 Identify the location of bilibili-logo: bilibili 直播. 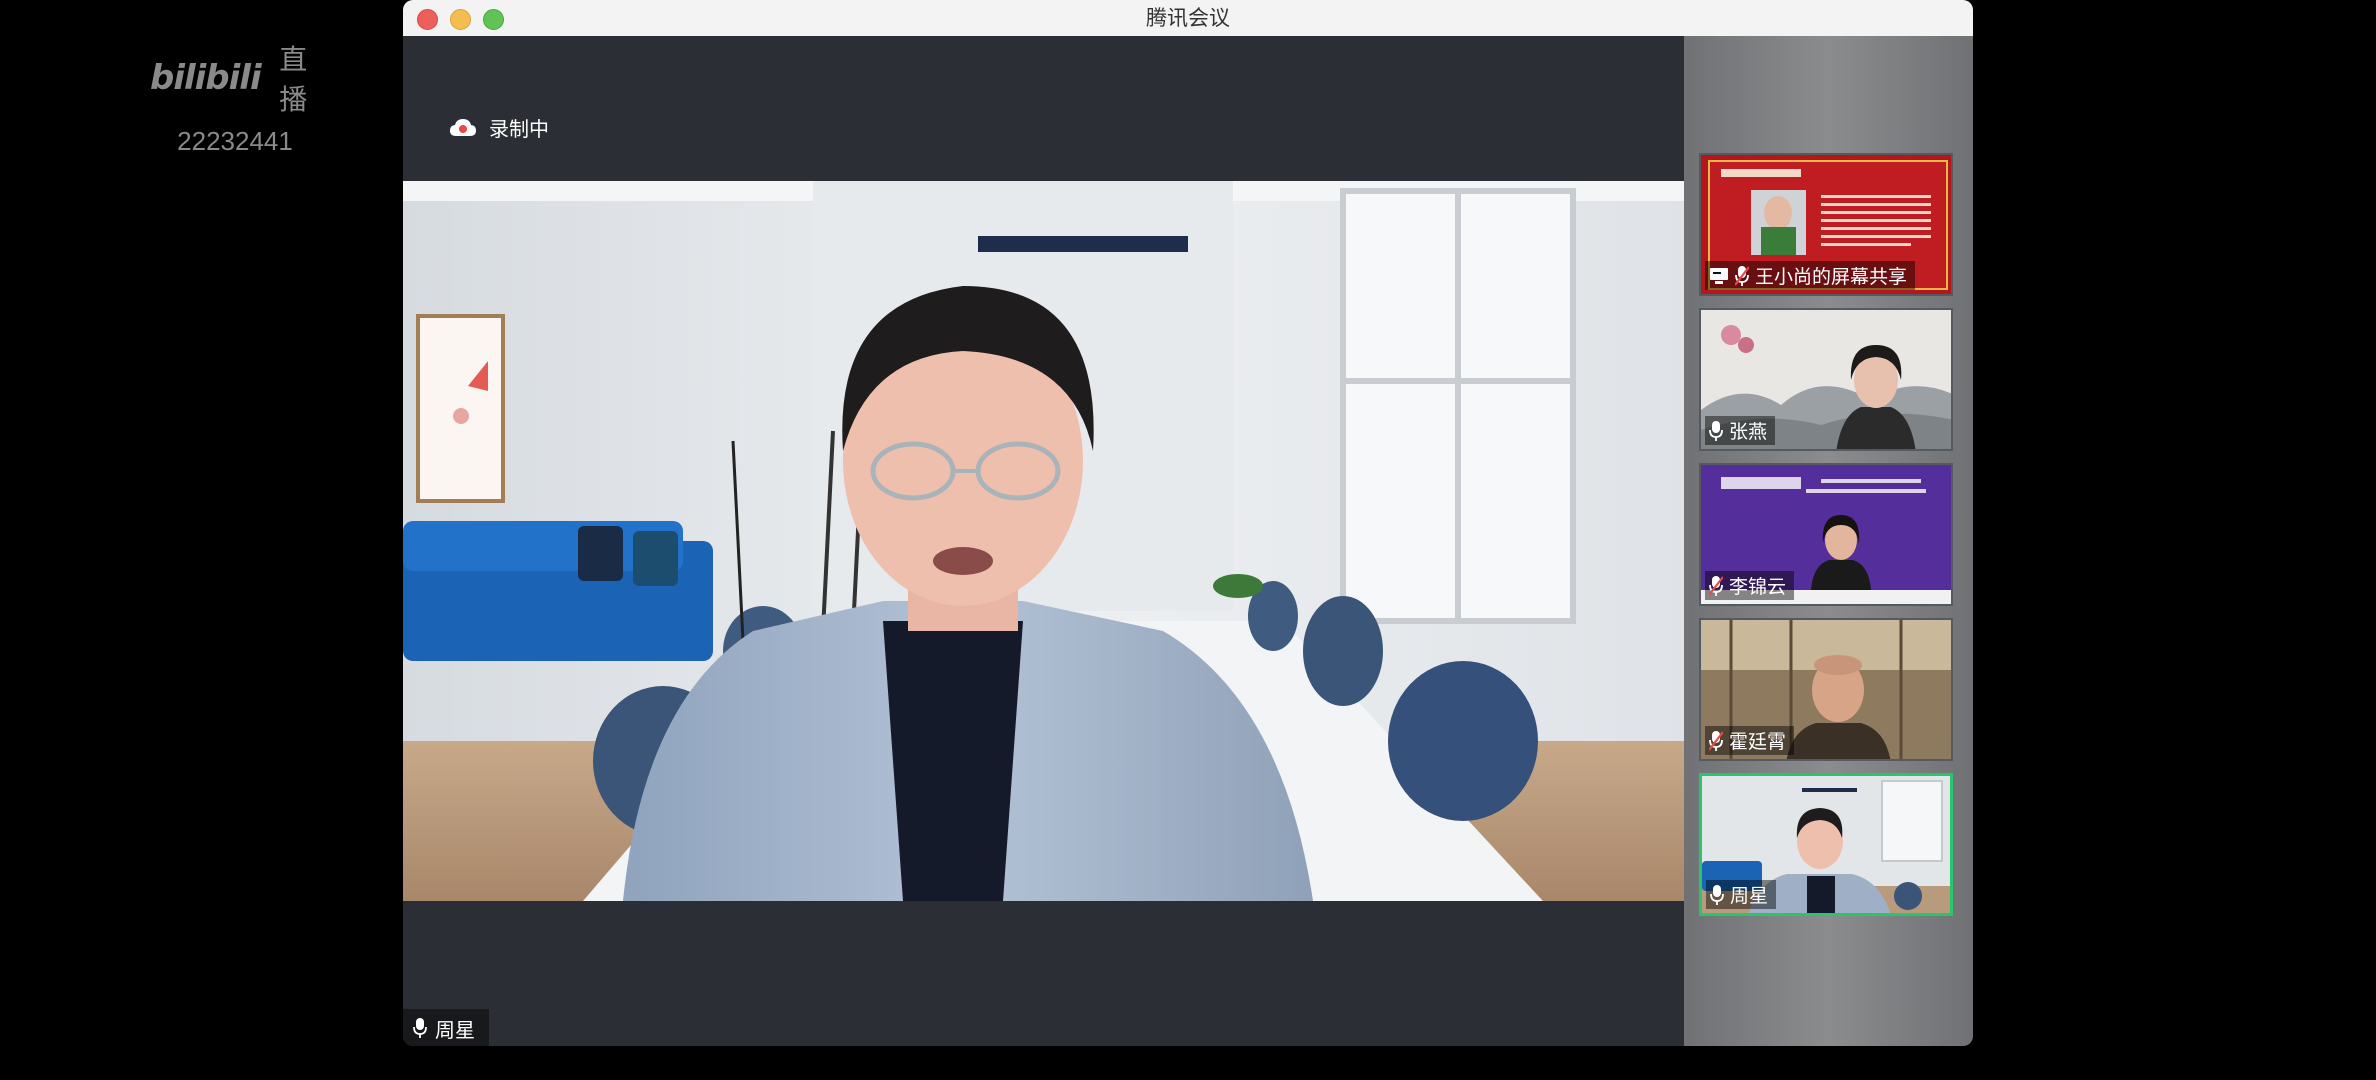
(235, 78).